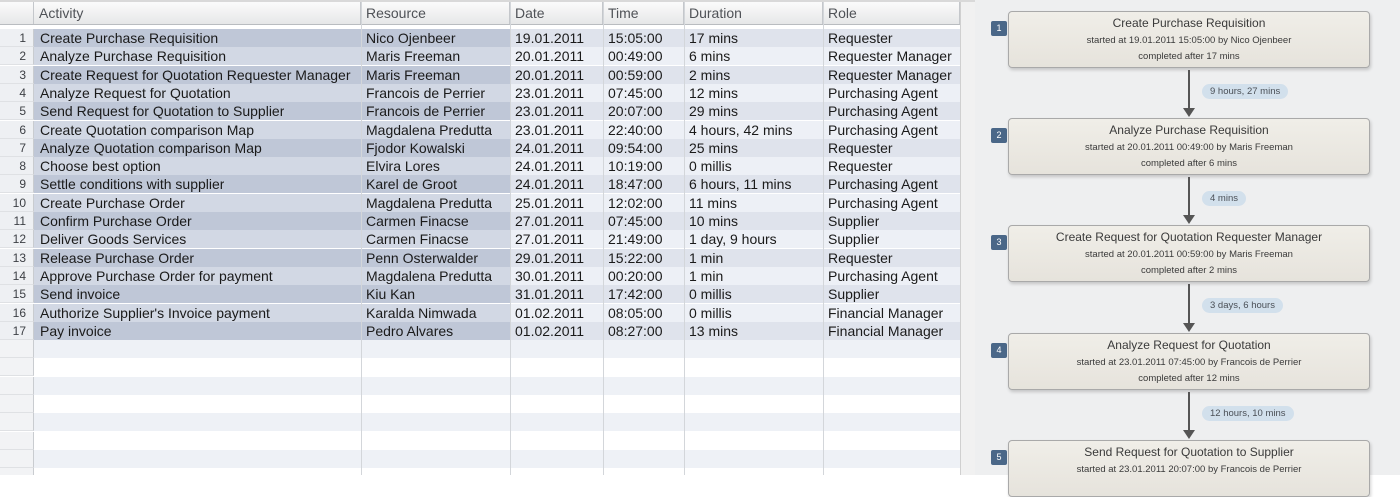 Image resolution: width=1400 pixels, height=497 pixels. I want to click on cell-resource: Pedro Alvares, so click(409, 331).